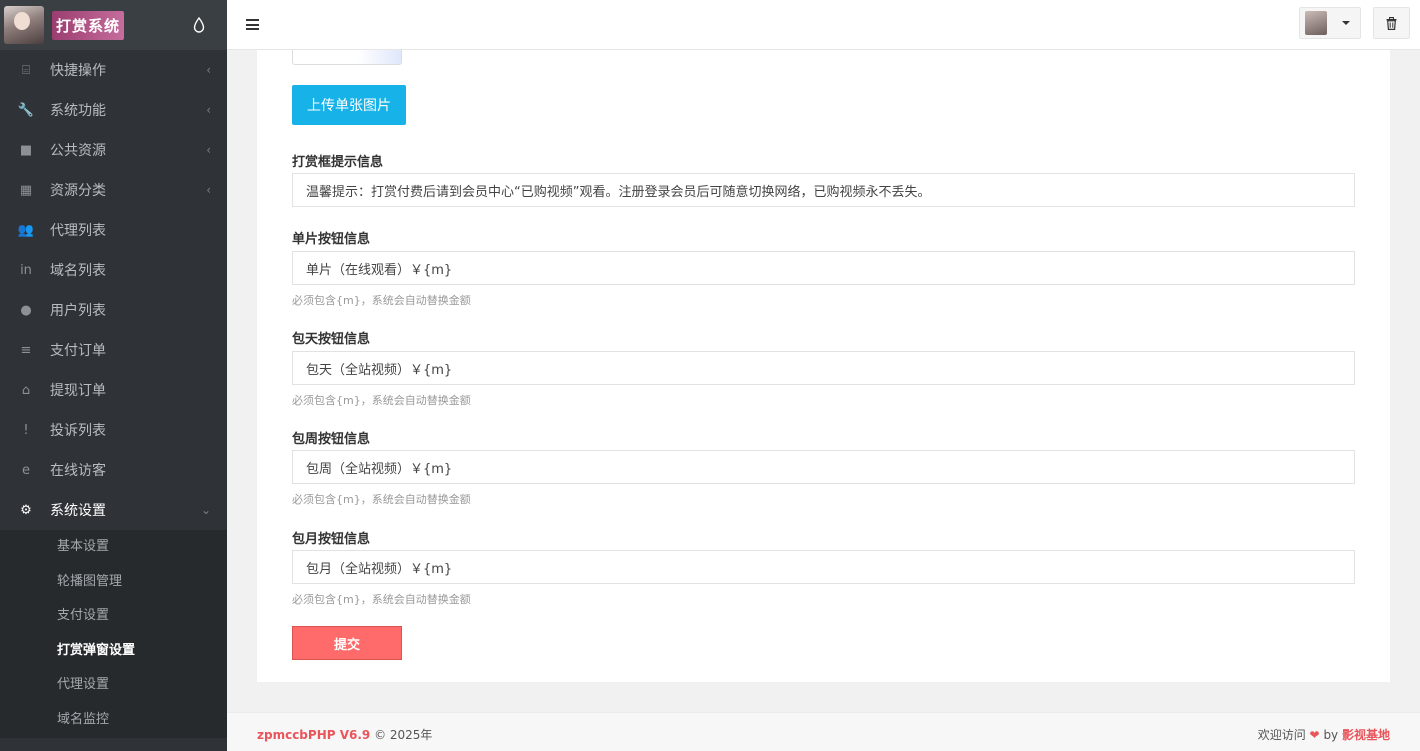  Describe the element at coordinates (113, 150) in the screenshot. I see `sidebar-item-2: ■ 公共资源 ‹` at that location.